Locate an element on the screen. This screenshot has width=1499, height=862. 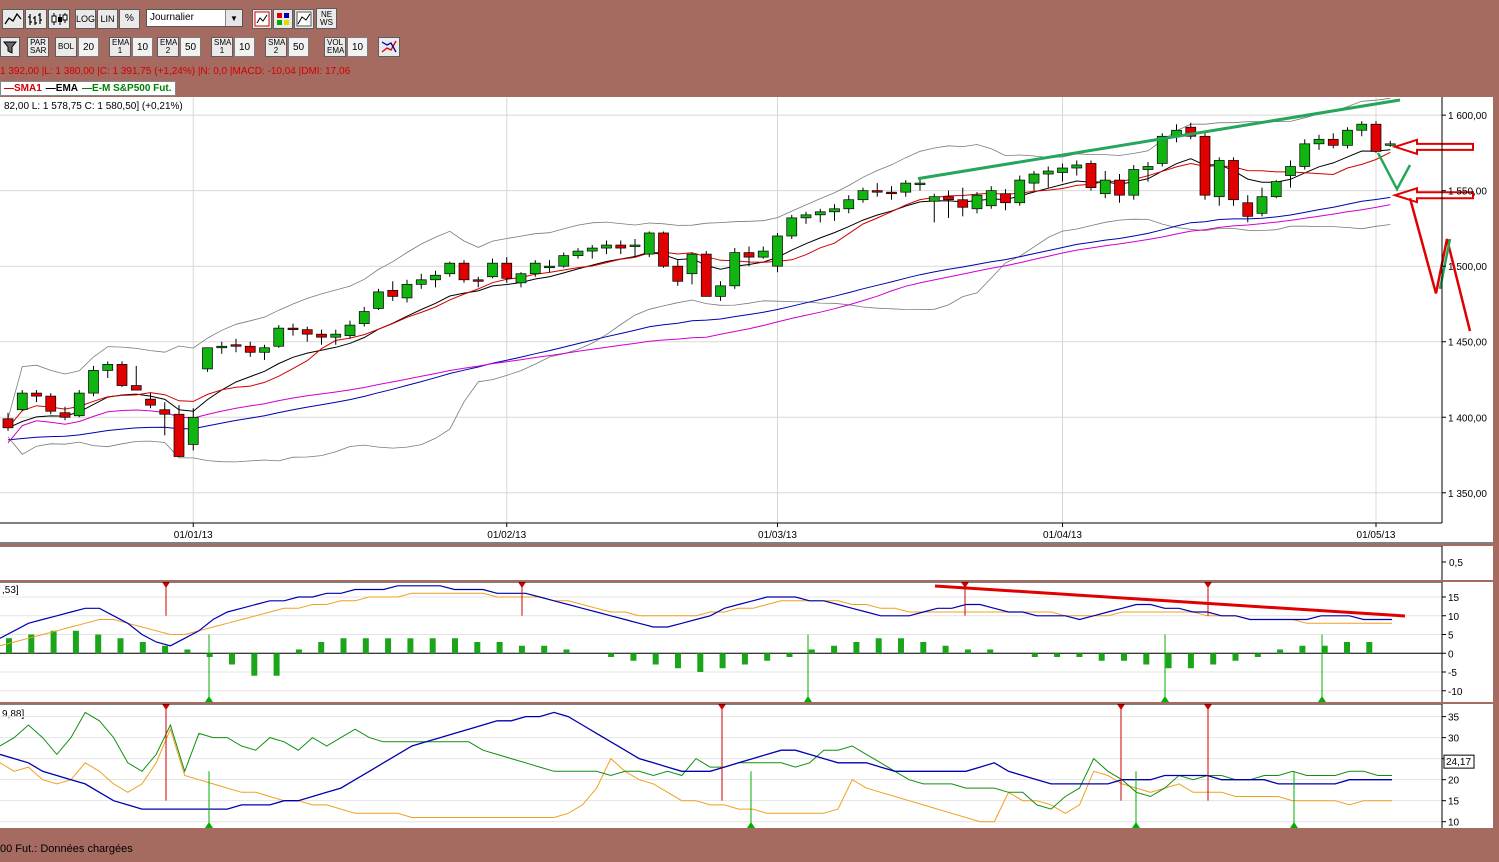
chevron-down-icon: ▼ is located at coordinates (233, 18).